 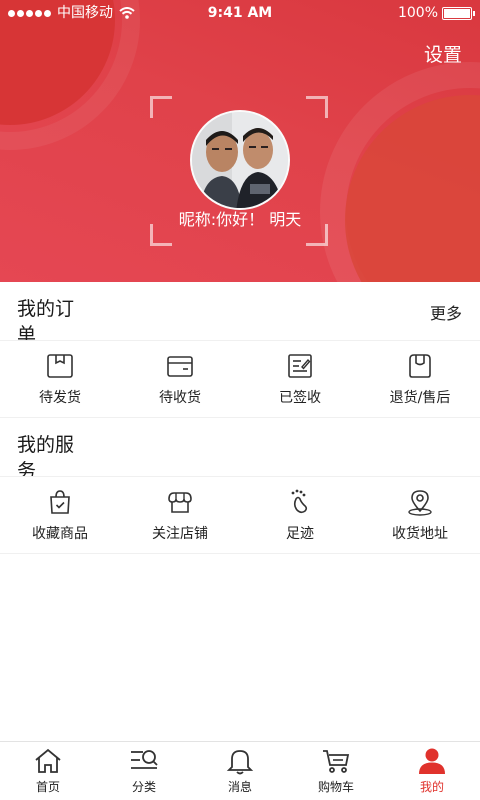 I want to click on settings-button: 设置, so click(x=443, y=53).